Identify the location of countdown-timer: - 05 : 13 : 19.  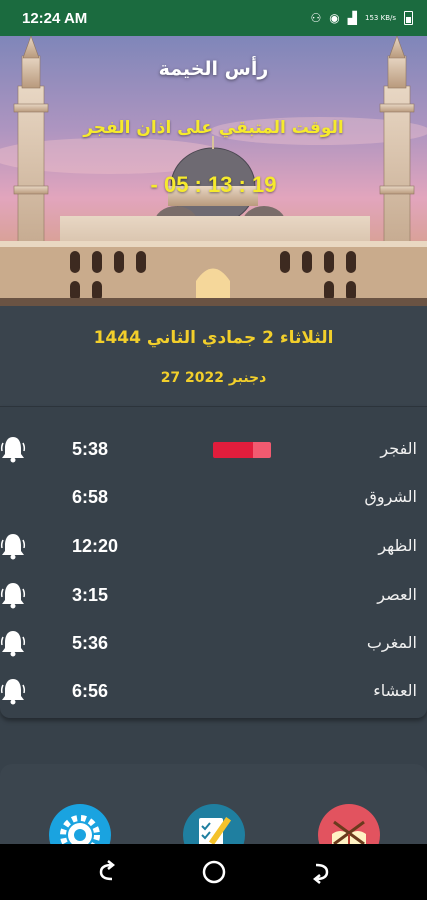
(213, 184).